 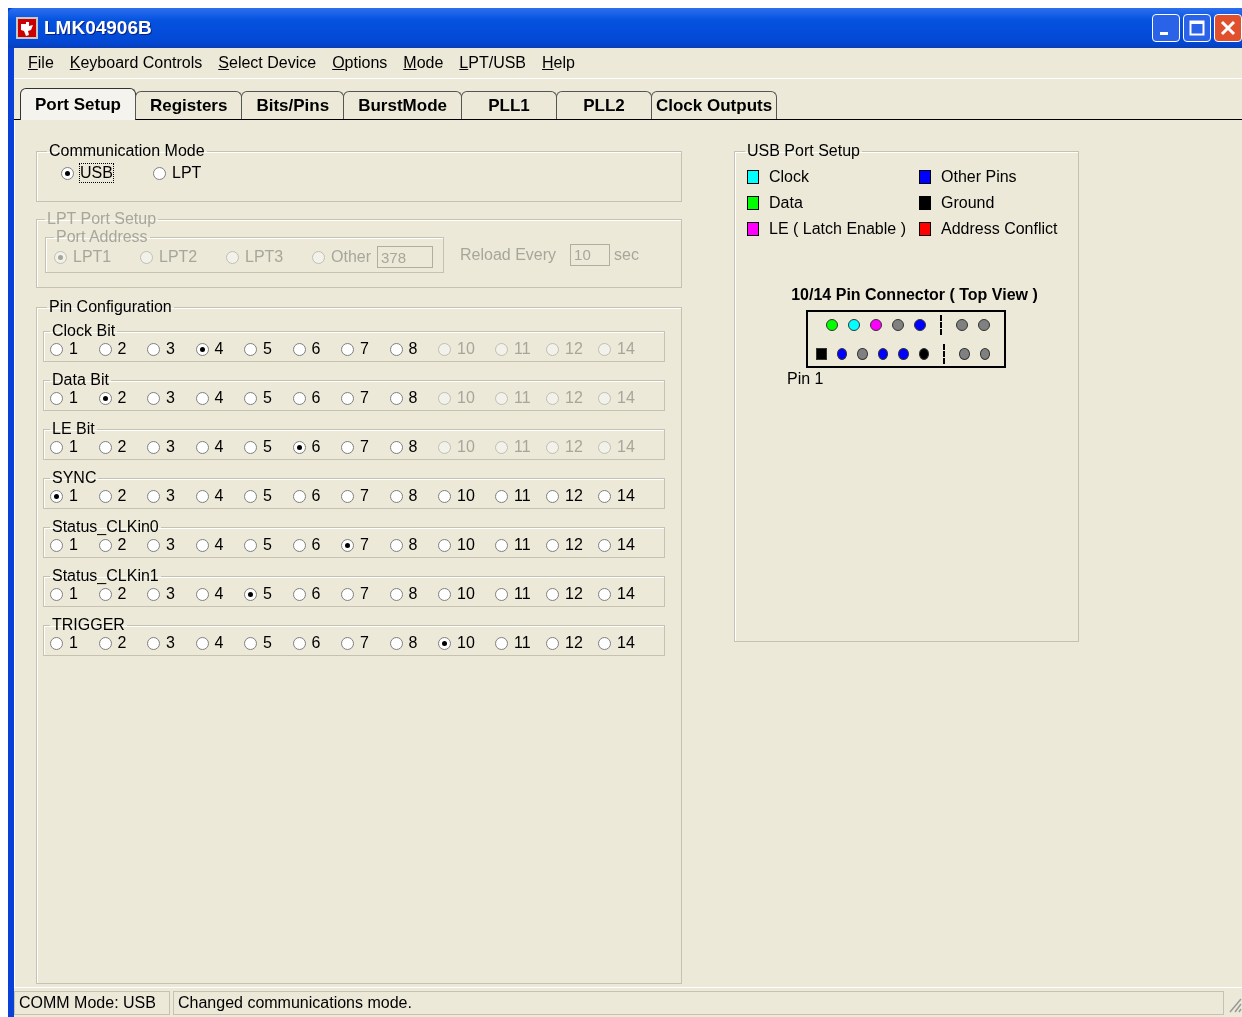 I want to click on tab: Clock Outputs, so click(x=714, y=105).